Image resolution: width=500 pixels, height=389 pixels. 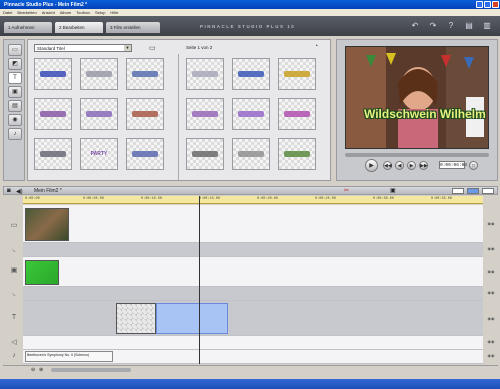 What do you see at coordinates (152, 48) in the screenshot?
I see `folder-icon: ▭` at bounding box center [152, 48].